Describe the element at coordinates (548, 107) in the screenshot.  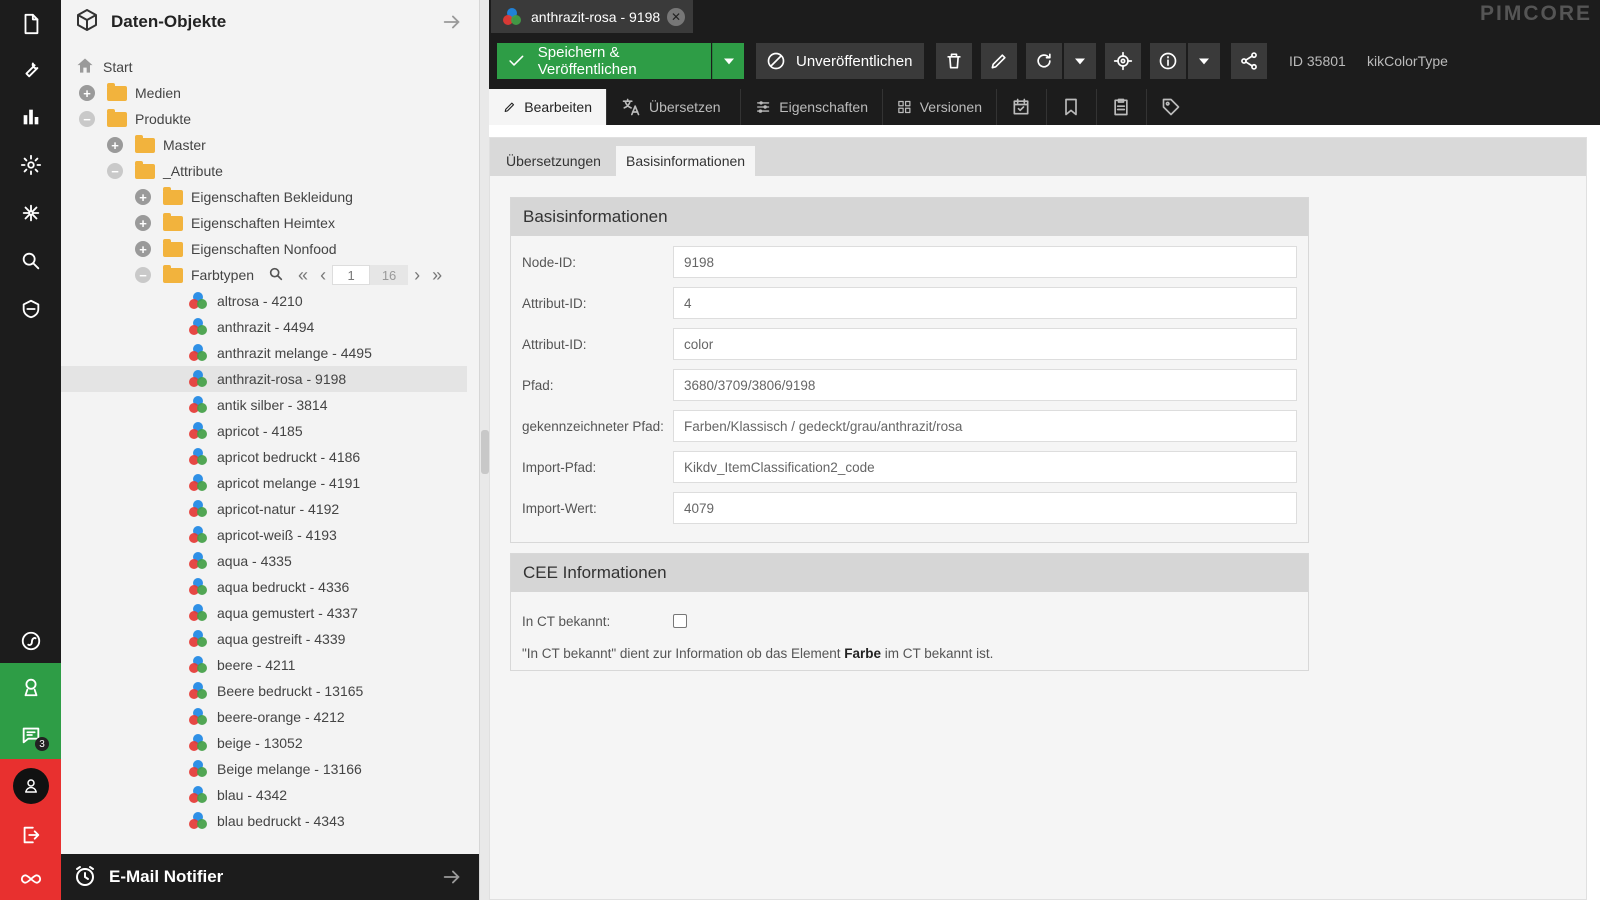
I see `tab-edit: Bearbeiten` at that location.